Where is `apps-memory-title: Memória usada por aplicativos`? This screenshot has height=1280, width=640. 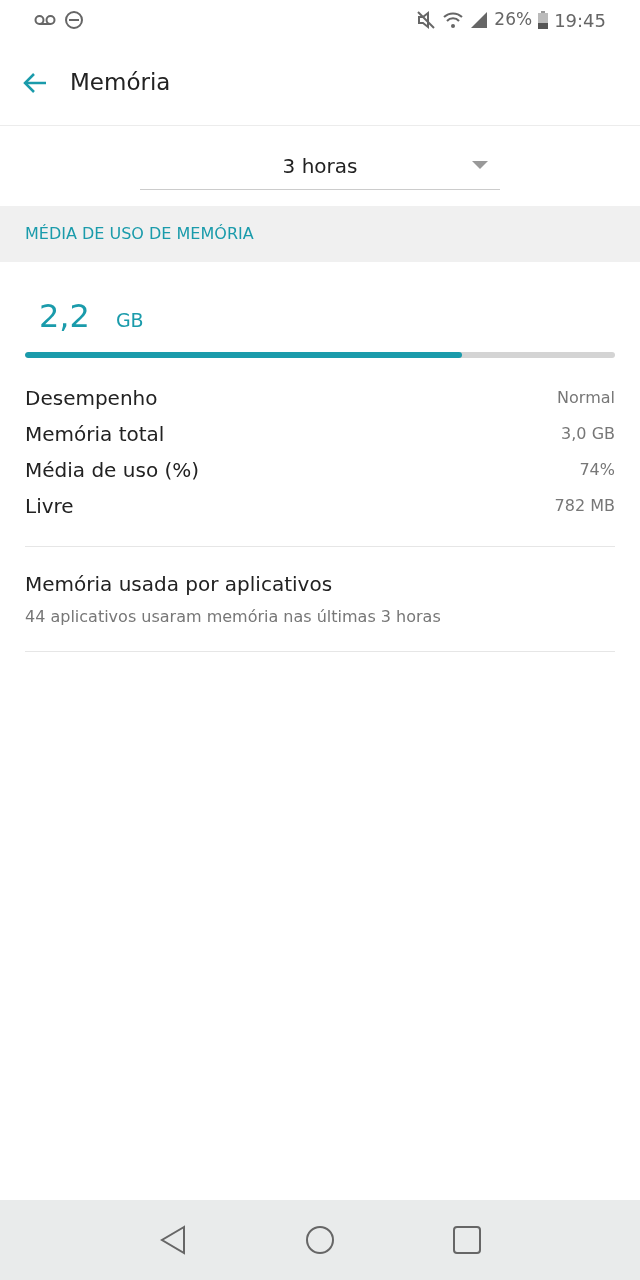
apps-memory-title: Memória usada por aplicativos is located at coordinates (179, 584).